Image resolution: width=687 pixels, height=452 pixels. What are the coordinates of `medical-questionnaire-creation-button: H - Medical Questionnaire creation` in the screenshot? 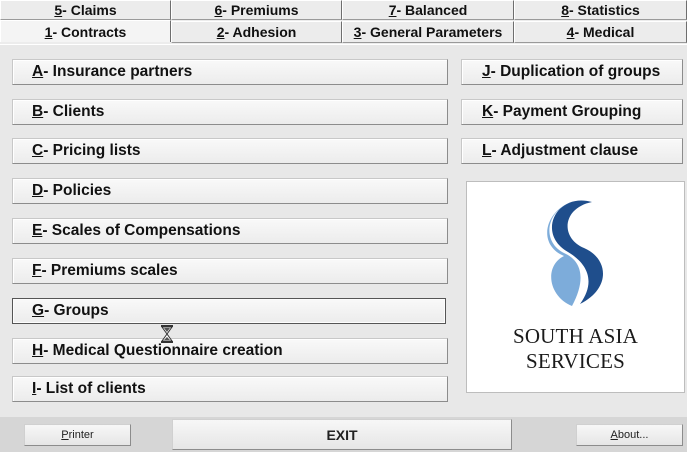 It's located at (230, 351).